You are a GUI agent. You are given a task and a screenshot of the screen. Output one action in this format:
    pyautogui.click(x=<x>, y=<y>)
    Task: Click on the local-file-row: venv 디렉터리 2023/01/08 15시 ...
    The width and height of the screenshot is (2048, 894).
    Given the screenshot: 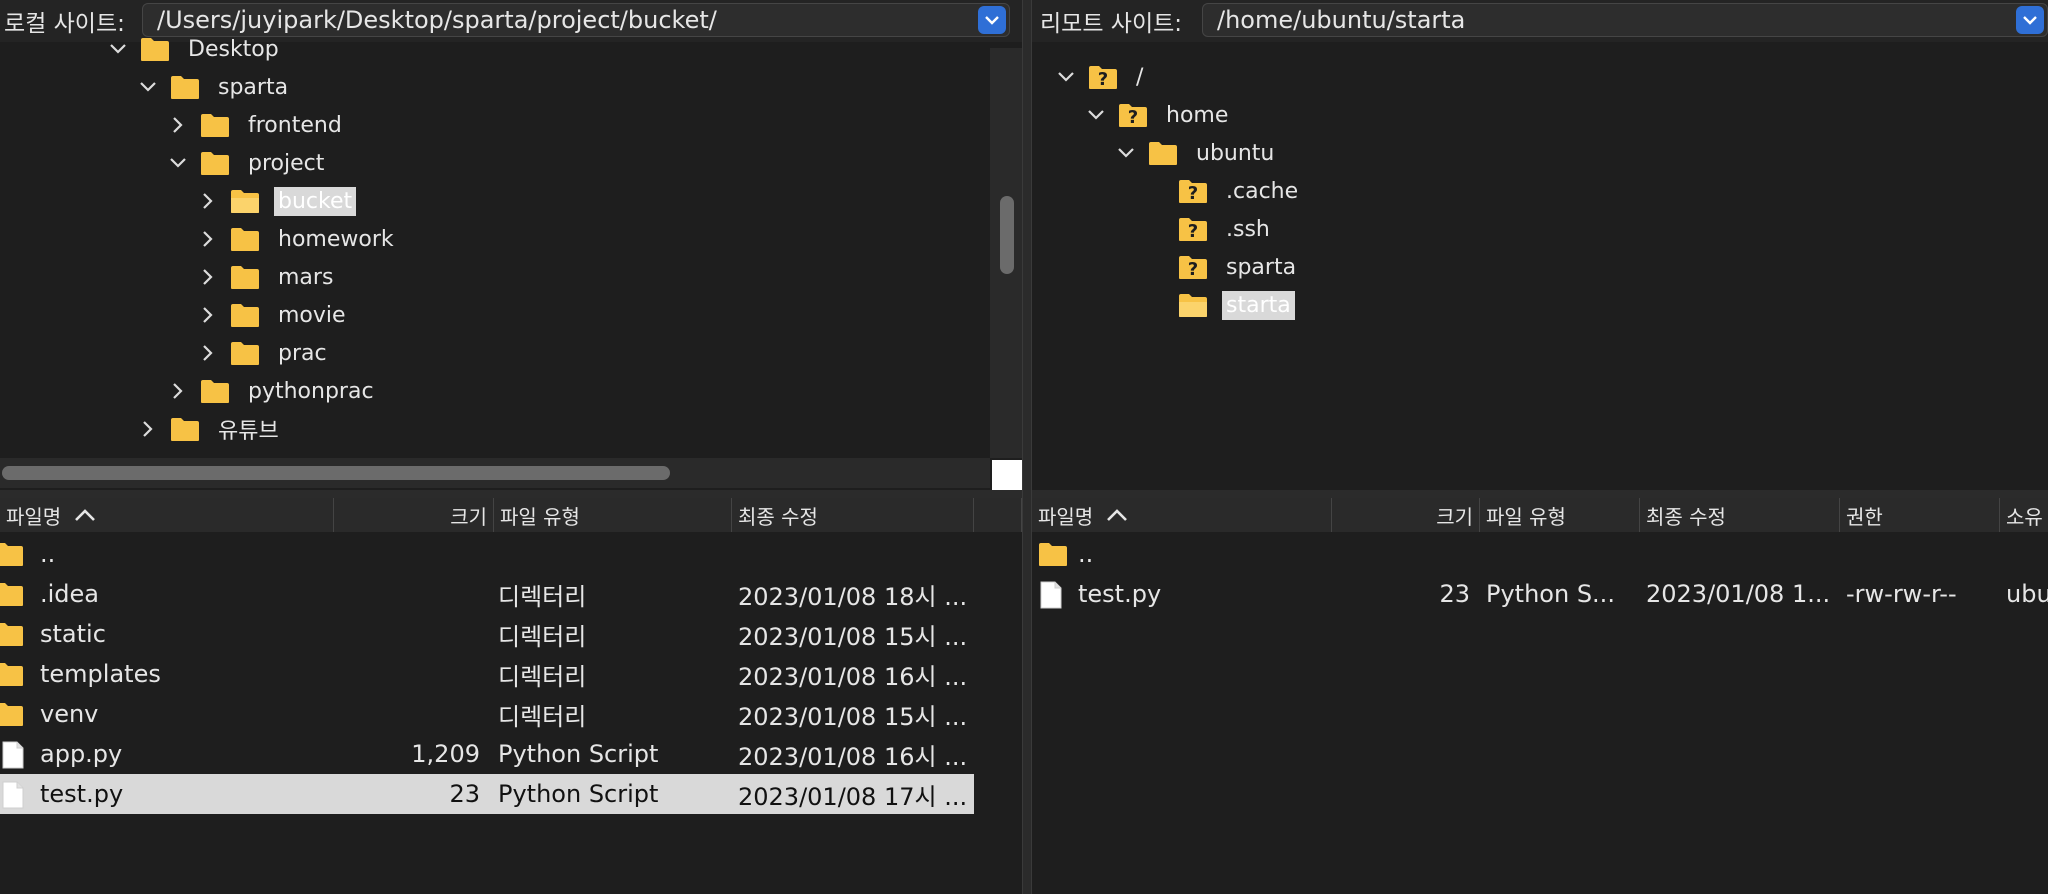 What is the action you would take?
    pyautogui.click(x=487, y=714)
    